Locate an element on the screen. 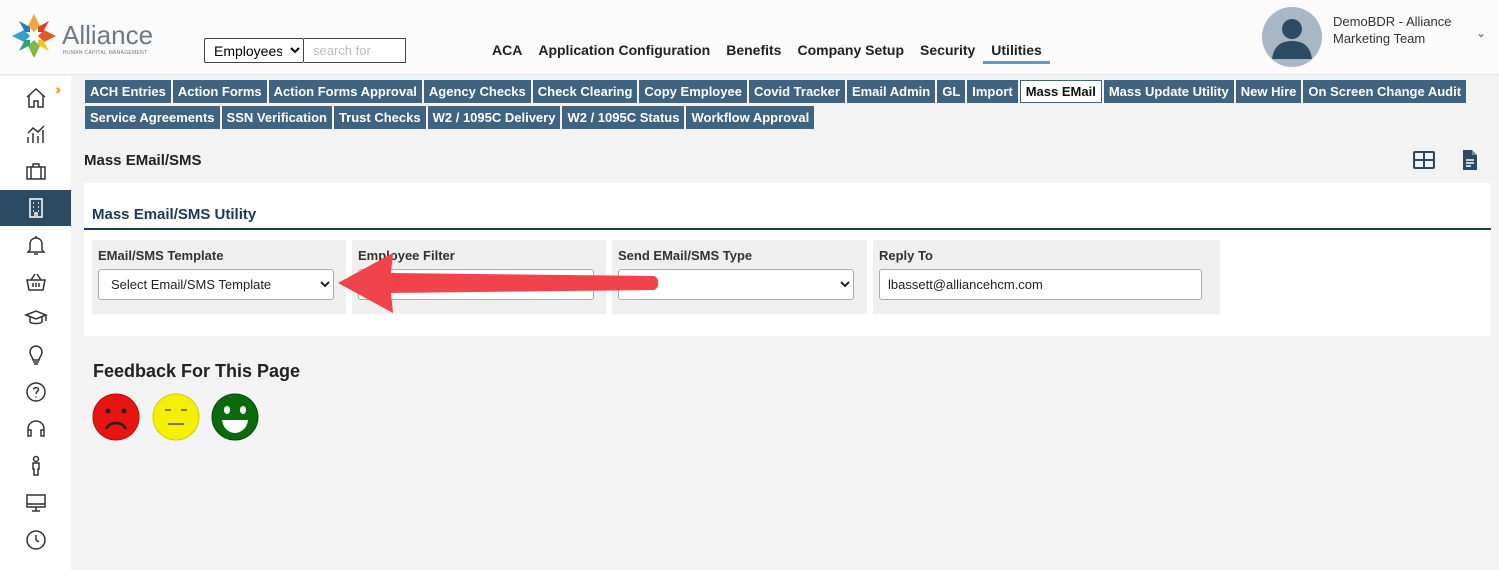 This screenshot has height=570, width=1499. sidebar-item-basket is located at coordinates (35, 282).